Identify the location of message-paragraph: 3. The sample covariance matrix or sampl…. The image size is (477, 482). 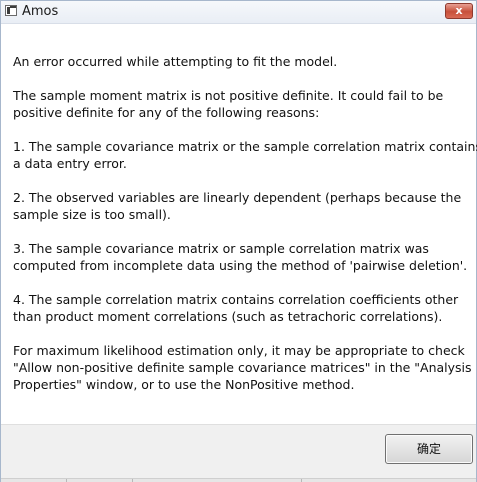
(240, 257).